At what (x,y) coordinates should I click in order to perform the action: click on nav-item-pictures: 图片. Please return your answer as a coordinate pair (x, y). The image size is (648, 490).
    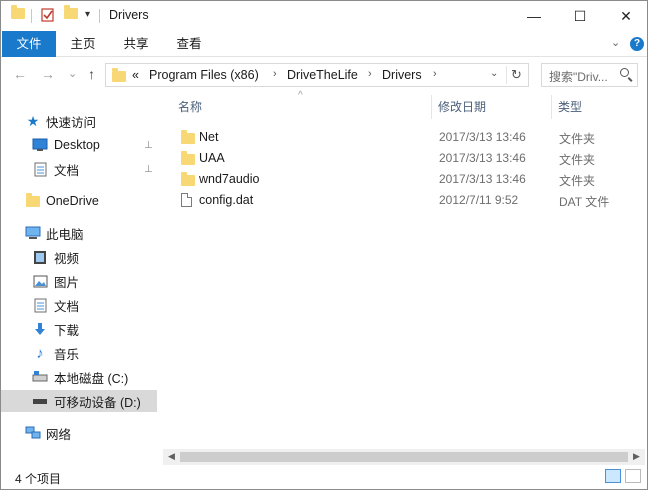
    Looking at the image, I should click on (79, 281).